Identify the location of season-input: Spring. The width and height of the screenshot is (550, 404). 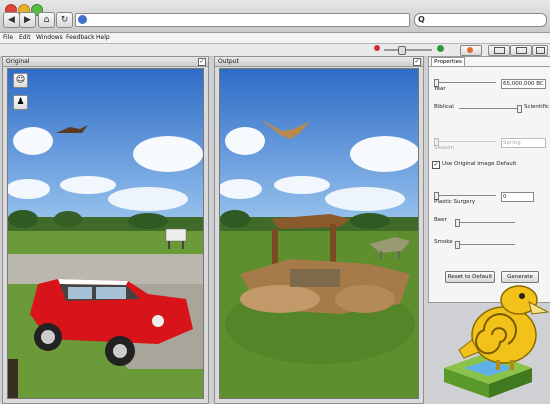
(523, 143).